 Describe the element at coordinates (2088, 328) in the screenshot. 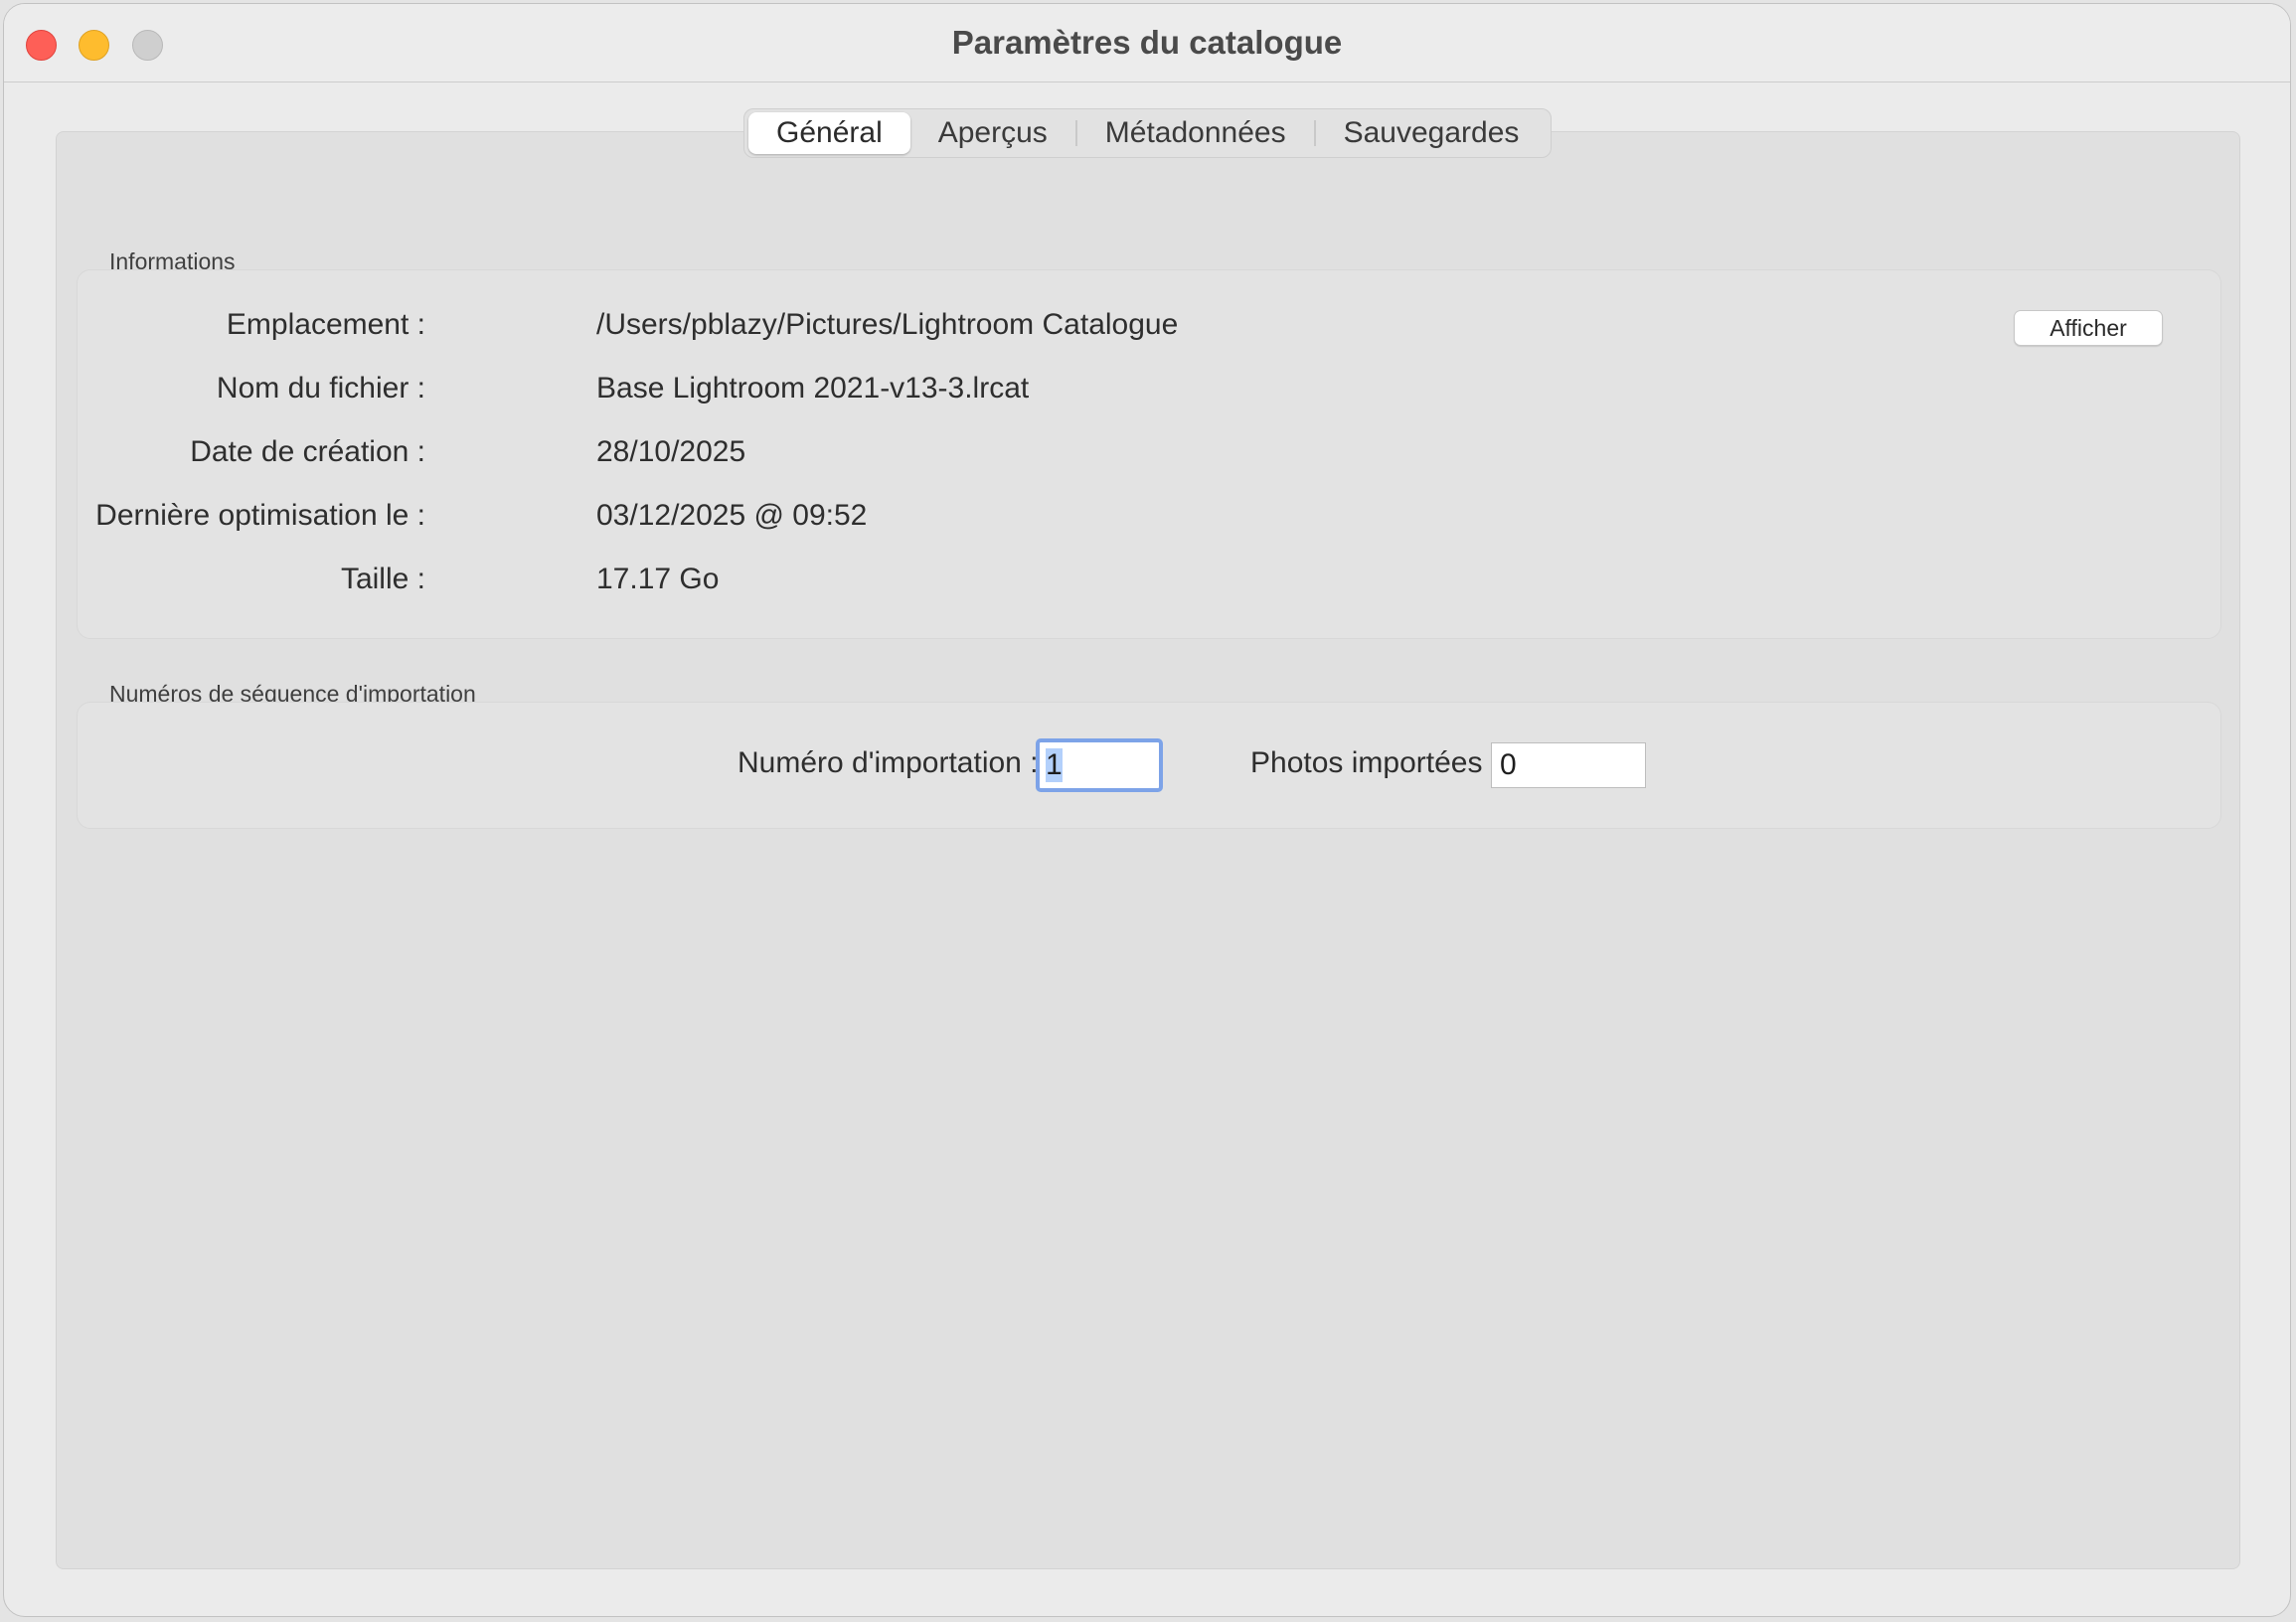

I see `show-in-finder-button: Afficher` at that location.